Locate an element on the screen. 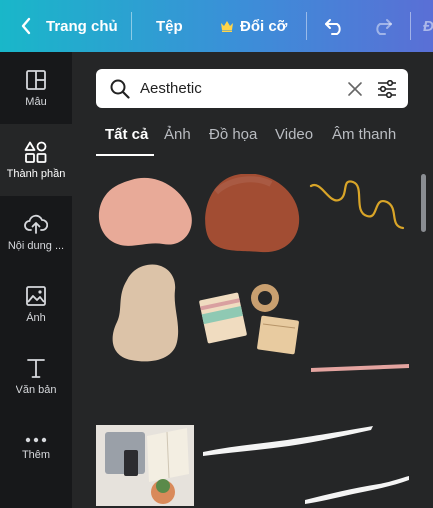 The width and height of the screenshot is (433, 508). cut-off-label: Đ is located at coordinates (428, 26).